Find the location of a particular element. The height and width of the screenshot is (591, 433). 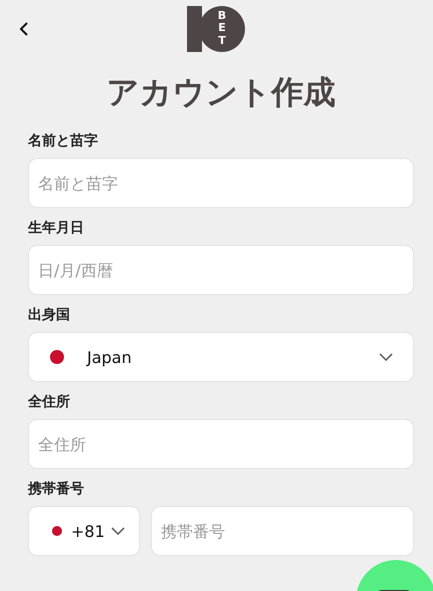

field-label: 生年月日 is located at coordinates (56, 228).